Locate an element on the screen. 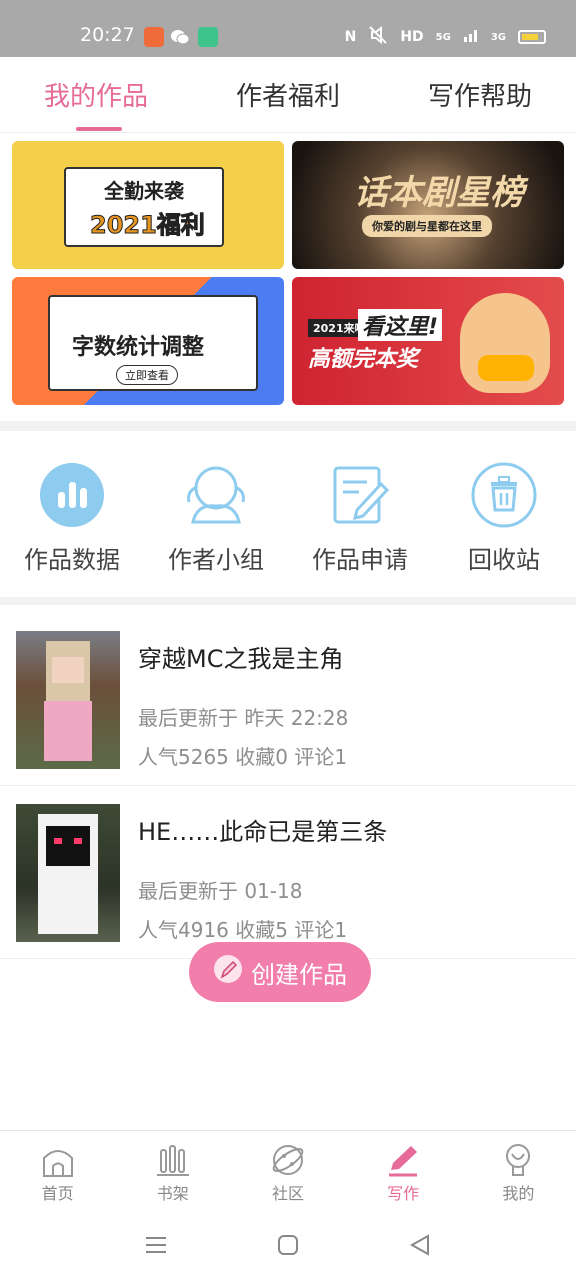  banner-drama-ranking: 话本剧星榜 你爱的剧与星都在这里 is located at coordinates (428, 205).